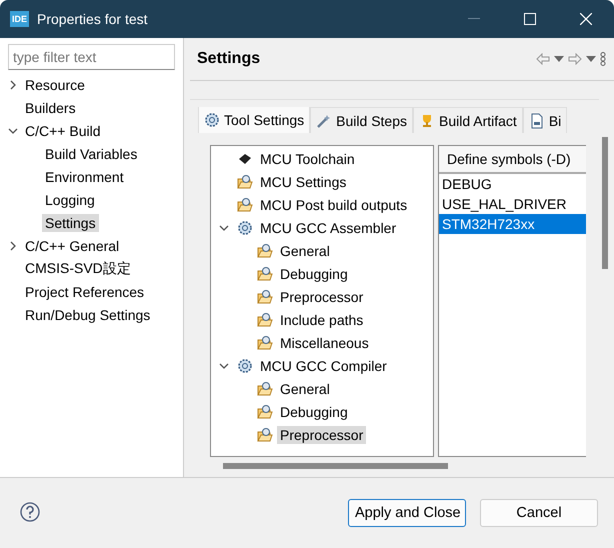  Describe the element at coordinates (88, 315) in the screenshot. I see `tree-item: Run/Debug Settings` at that location.